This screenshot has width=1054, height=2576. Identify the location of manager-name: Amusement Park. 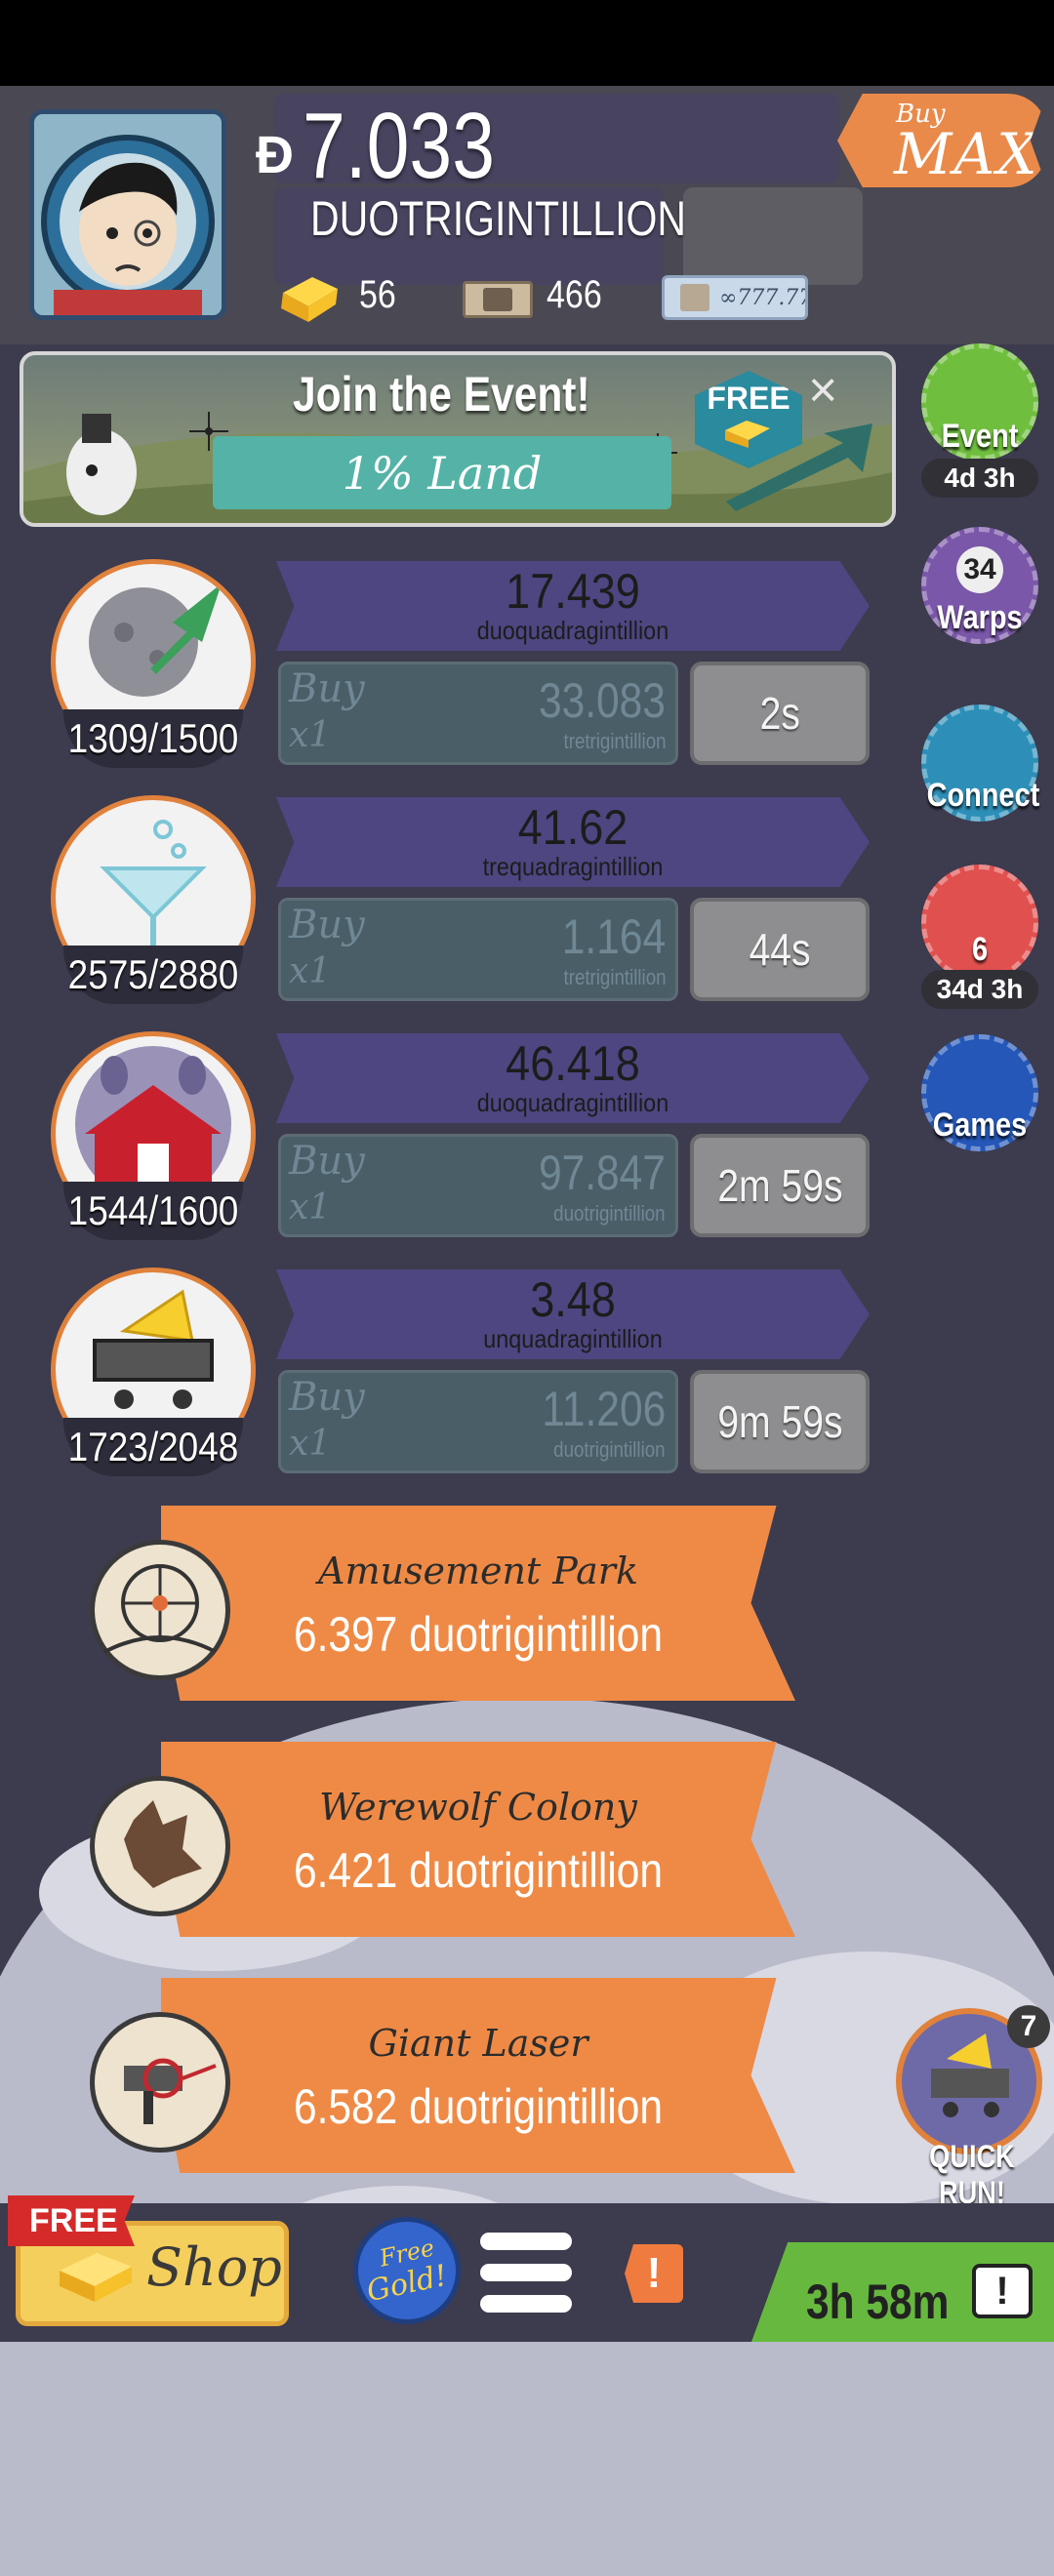
(478, 1571).